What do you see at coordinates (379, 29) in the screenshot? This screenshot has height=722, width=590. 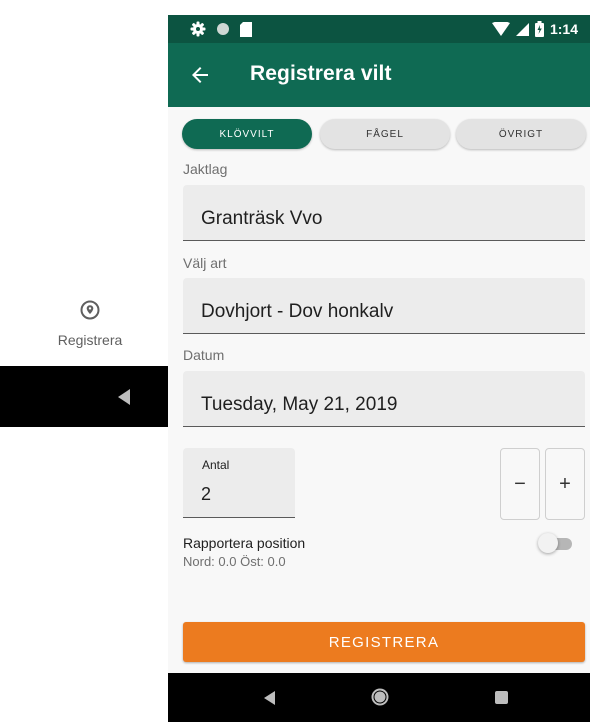 I see `status-bar: 1:14` at bounding box center [379, 29].